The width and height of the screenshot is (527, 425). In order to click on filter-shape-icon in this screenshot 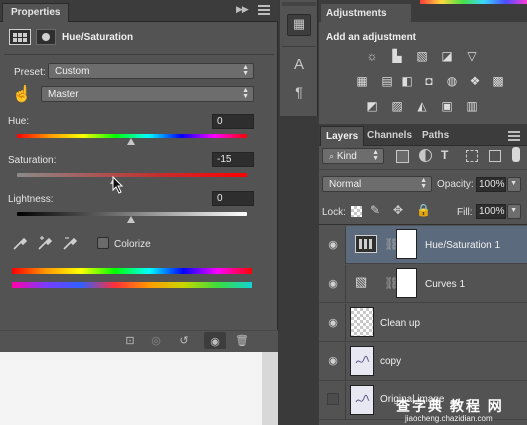, I will do `click(472, 156)`.